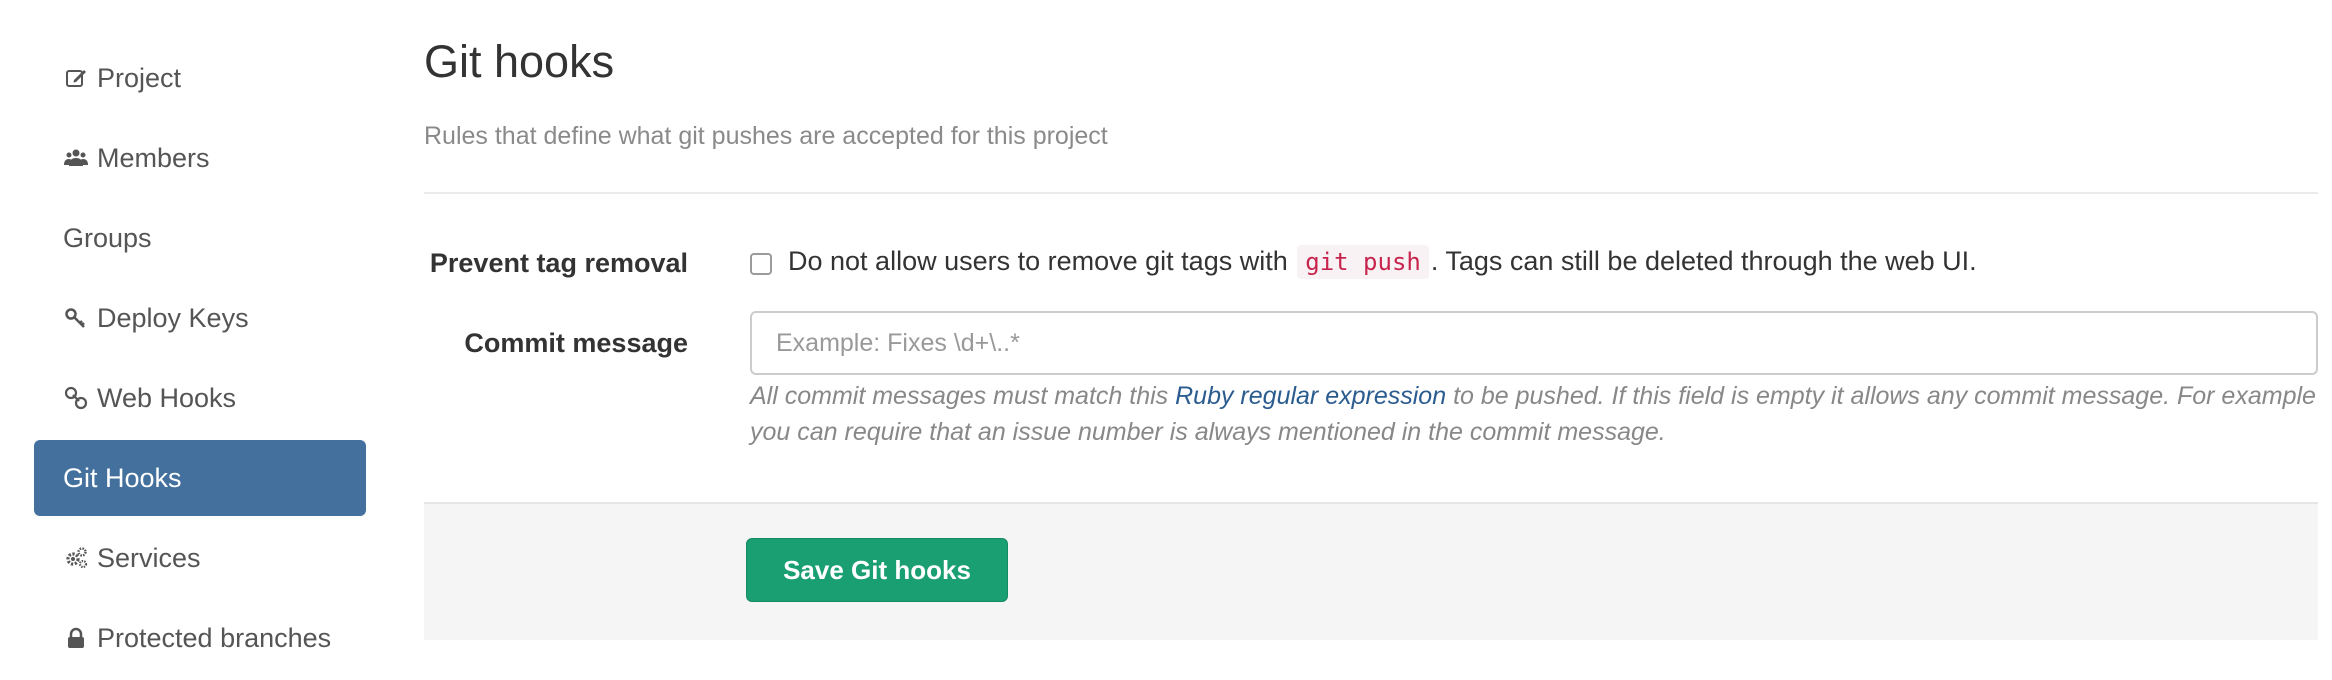 Image resolution: width=2332 pixels, height=680 pixels. What do you see at coordinates (1534, 343) in the screenshot?
I see `commit-message-input` at bounding box center [1534, 343].